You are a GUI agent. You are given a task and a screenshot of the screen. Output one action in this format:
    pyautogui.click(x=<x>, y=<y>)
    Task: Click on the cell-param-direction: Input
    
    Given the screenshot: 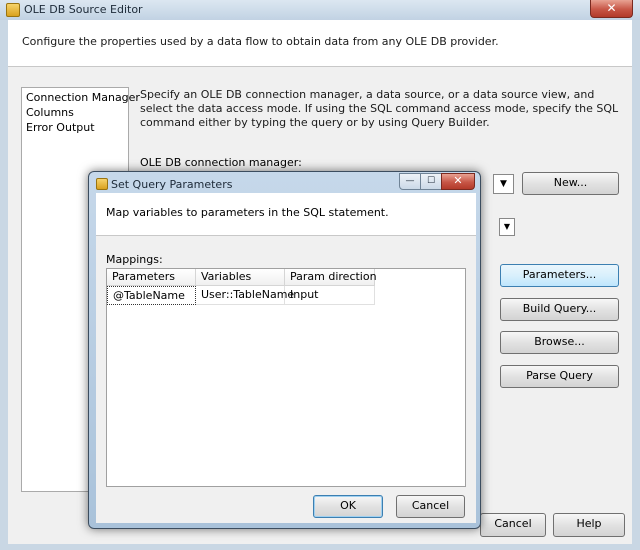 What is the action you would take?
    pyautogui.click(x=330, y=295)
    